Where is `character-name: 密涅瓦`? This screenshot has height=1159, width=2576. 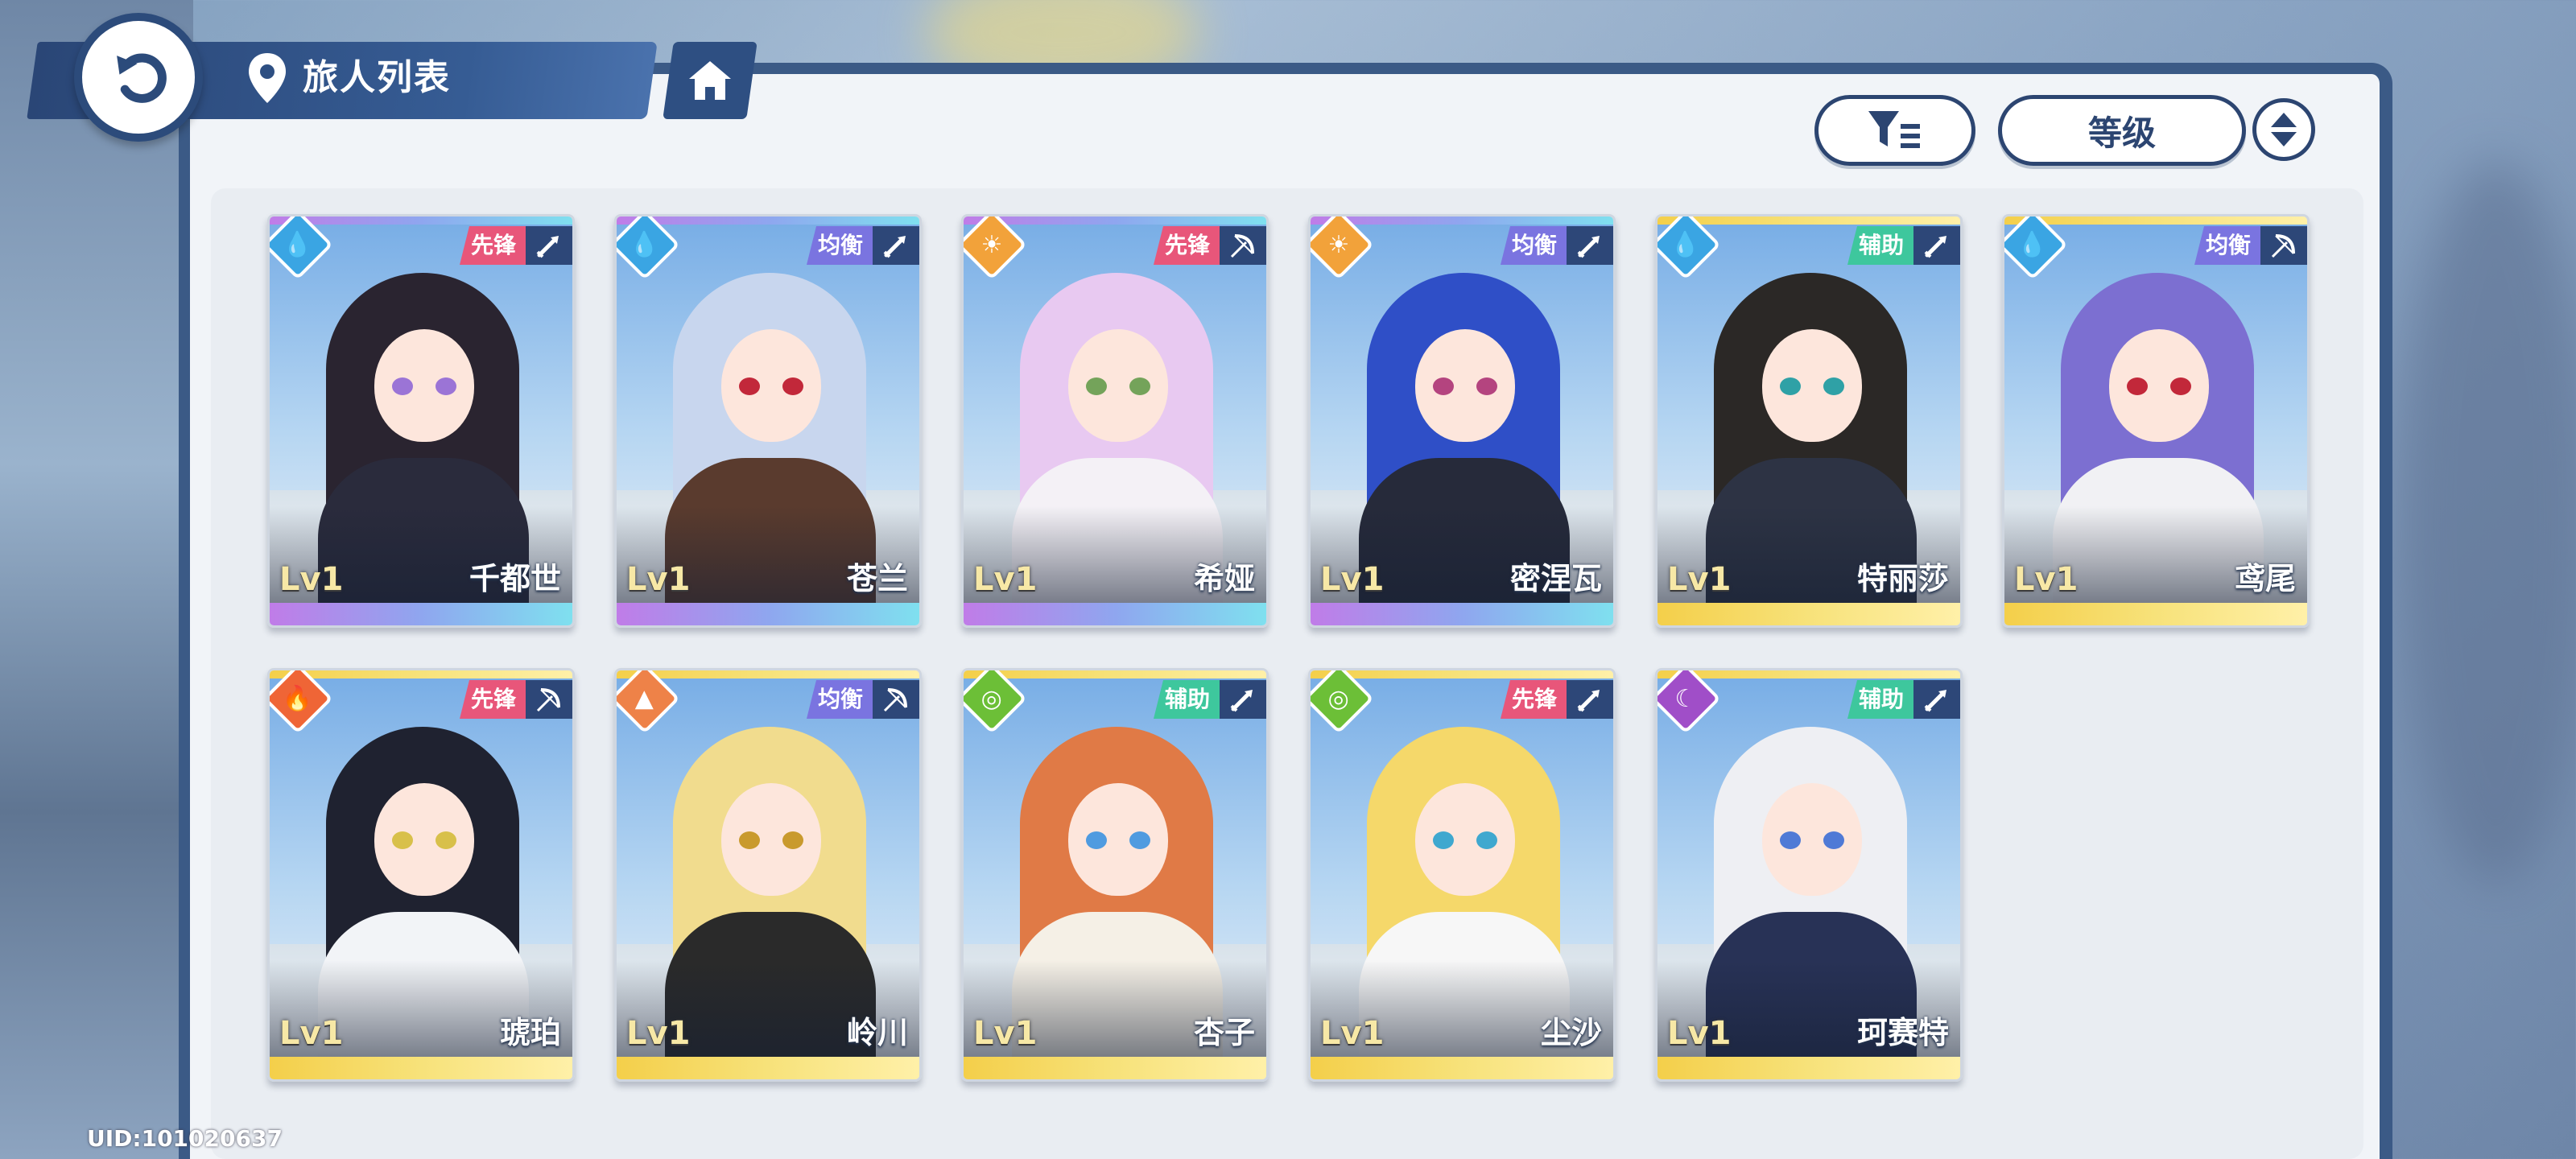
character-name: 密涅瓦 is located at coordinates (1555, 578).